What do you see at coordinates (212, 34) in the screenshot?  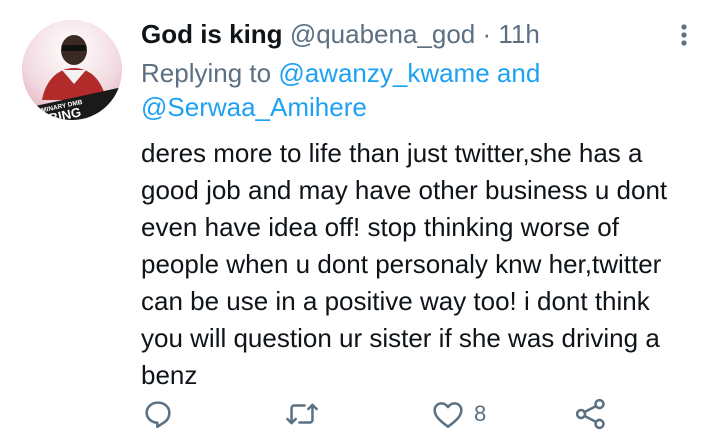 I see `display-name: God is king` at bounding box center [212, 34].